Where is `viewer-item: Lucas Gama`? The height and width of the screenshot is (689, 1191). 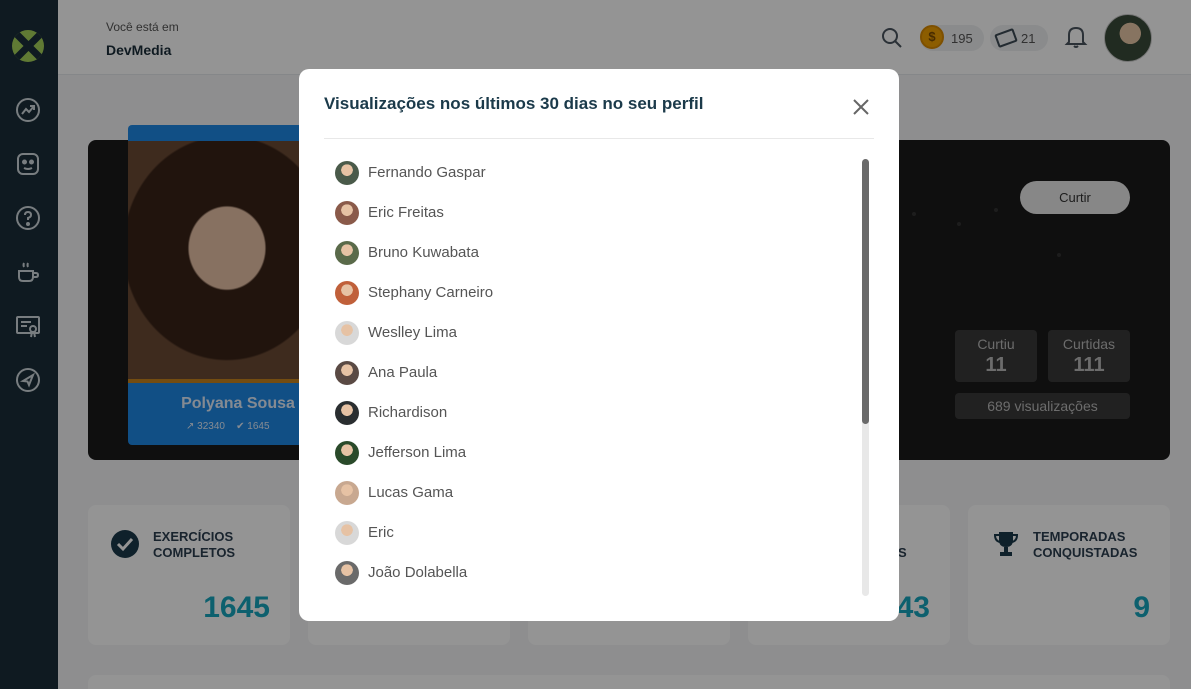
viewer-item: Lucas Gama is located at coordinates (575, 493).